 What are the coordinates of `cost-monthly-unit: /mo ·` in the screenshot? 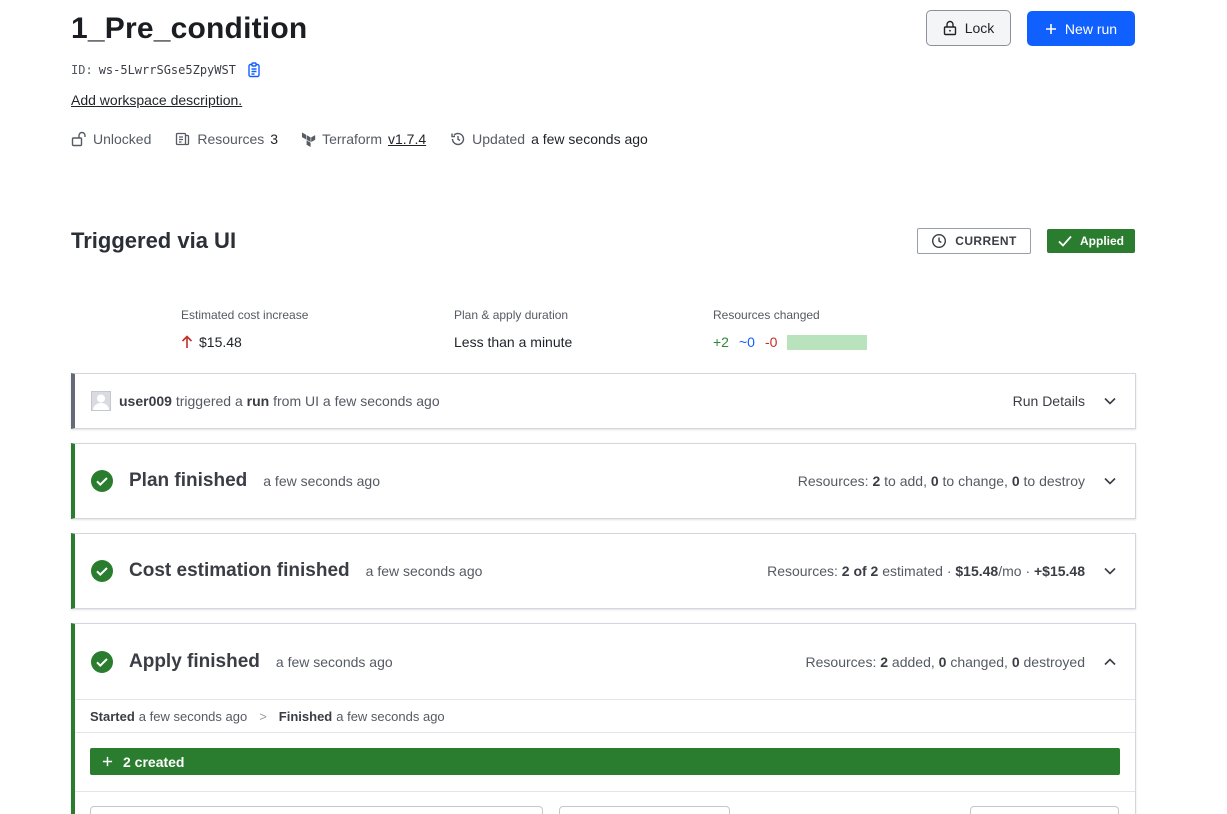 It's located at (1014, 571).